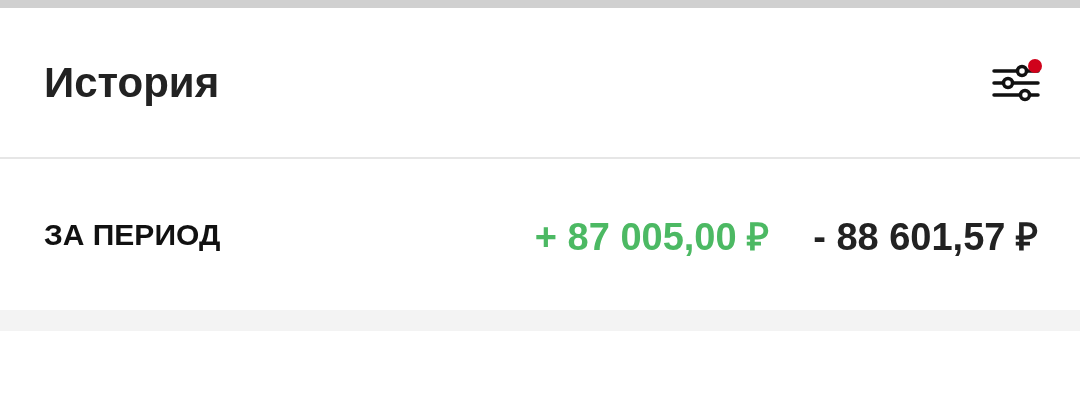 Image resolution: width=1080 pixels, height=403 pixels. What do you see at coordinates (1016, 82) in the screenshot?
I see `sliders-icon` at bounding box center [1016, 82].